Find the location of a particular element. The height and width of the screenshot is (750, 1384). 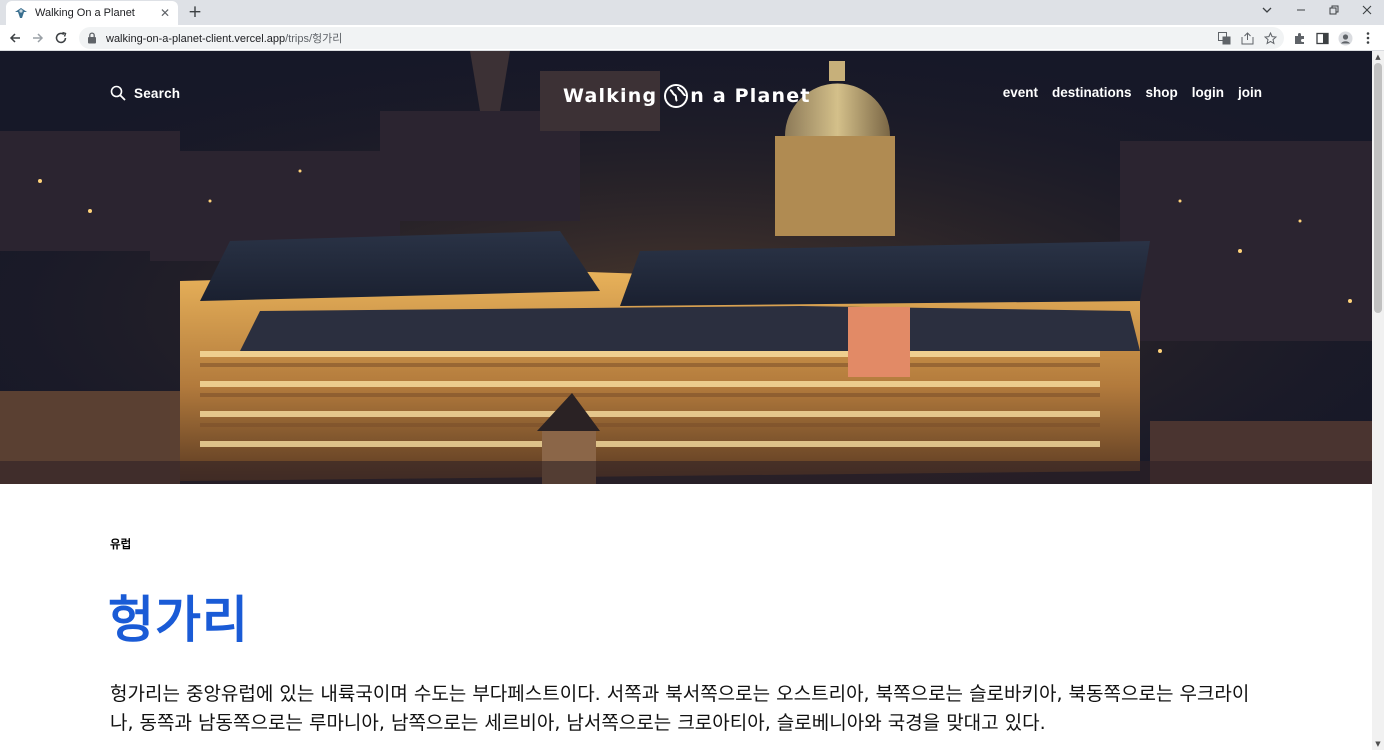

minimize-icon is located at coordinates (1301, 12).